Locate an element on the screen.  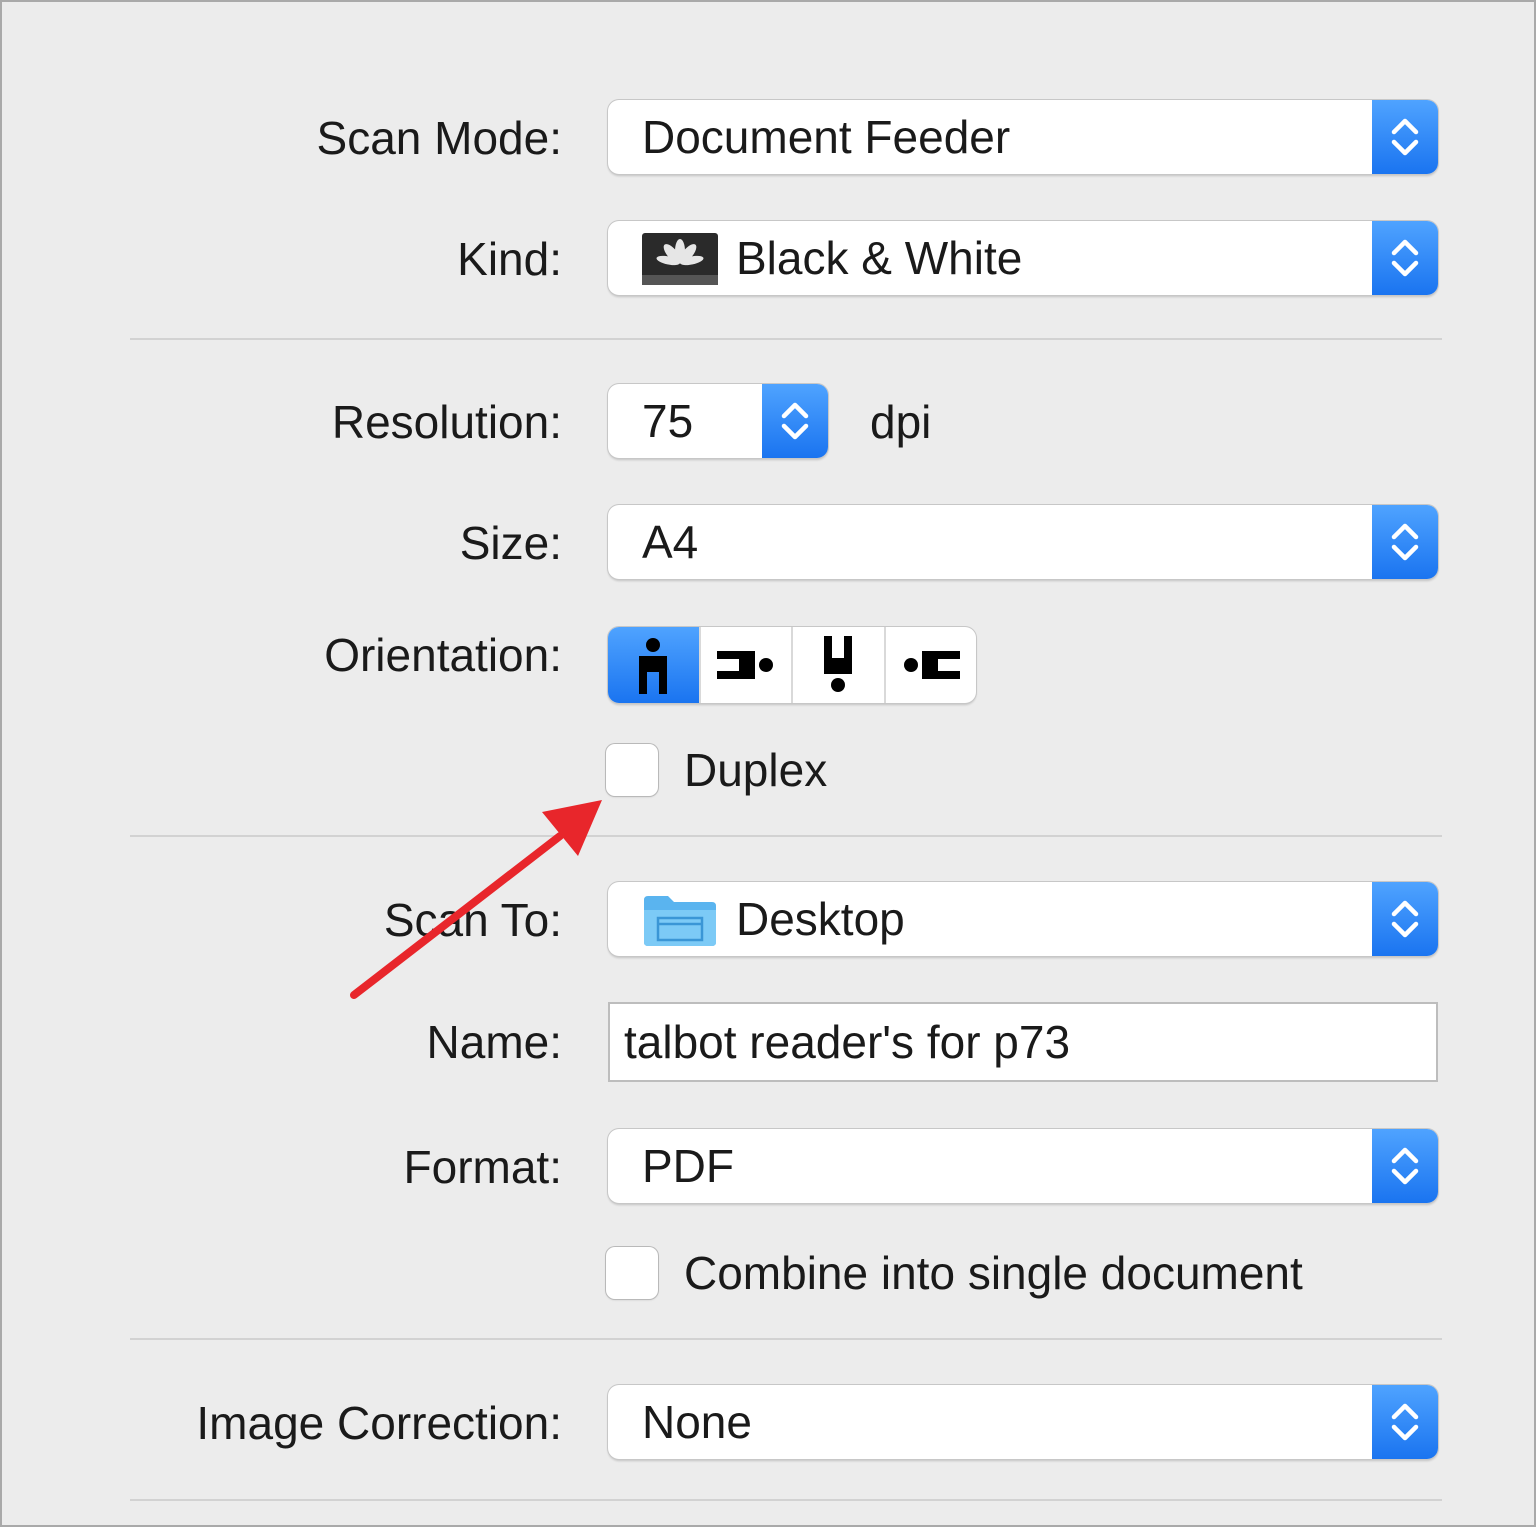
kind-label: Kind: is located at coordinates (509, 259).